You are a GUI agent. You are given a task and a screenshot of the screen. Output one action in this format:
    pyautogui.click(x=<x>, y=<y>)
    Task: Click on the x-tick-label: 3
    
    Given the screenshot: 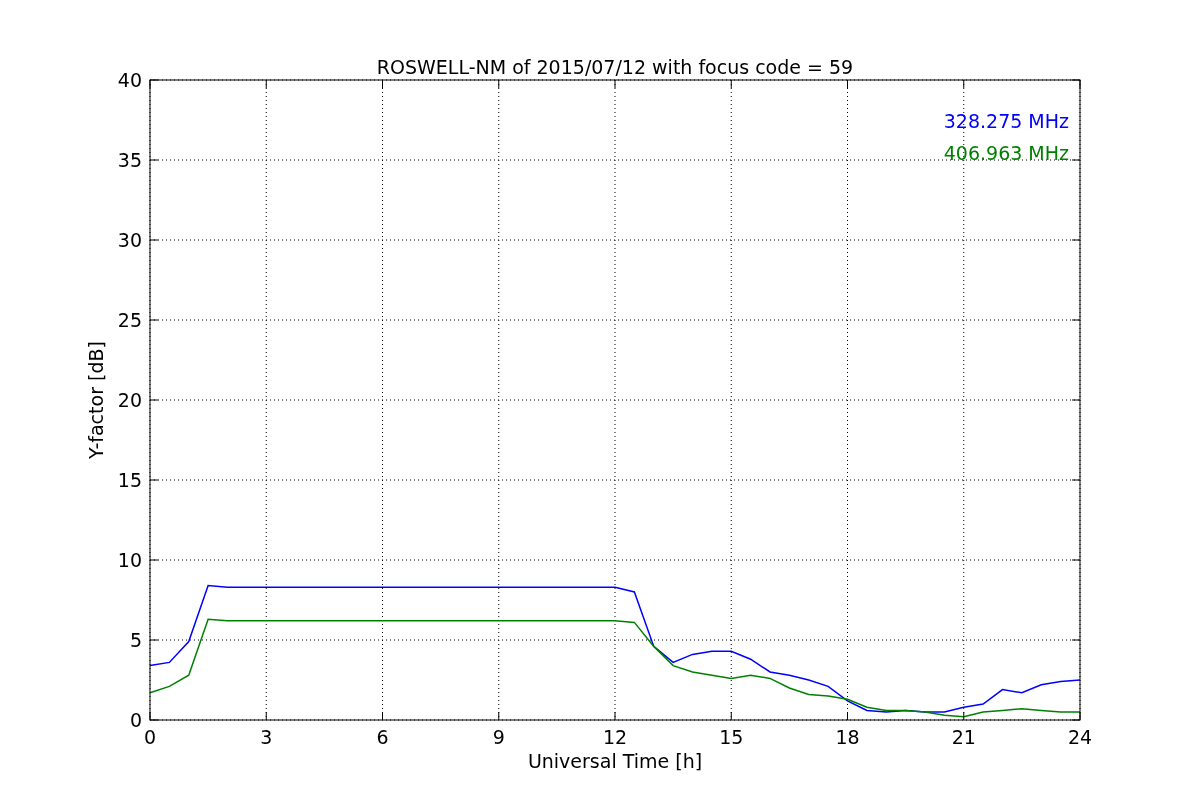 What is the action you would take?
    pyautogui.click(x=266, y=737)
    